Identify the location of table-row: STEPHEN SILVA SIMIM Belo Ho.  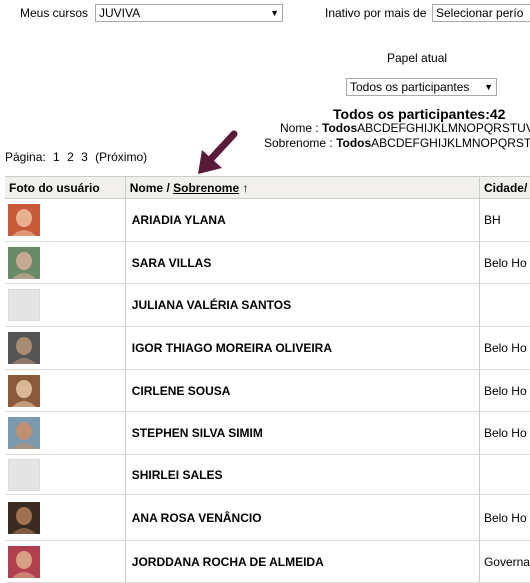
(267, 433).